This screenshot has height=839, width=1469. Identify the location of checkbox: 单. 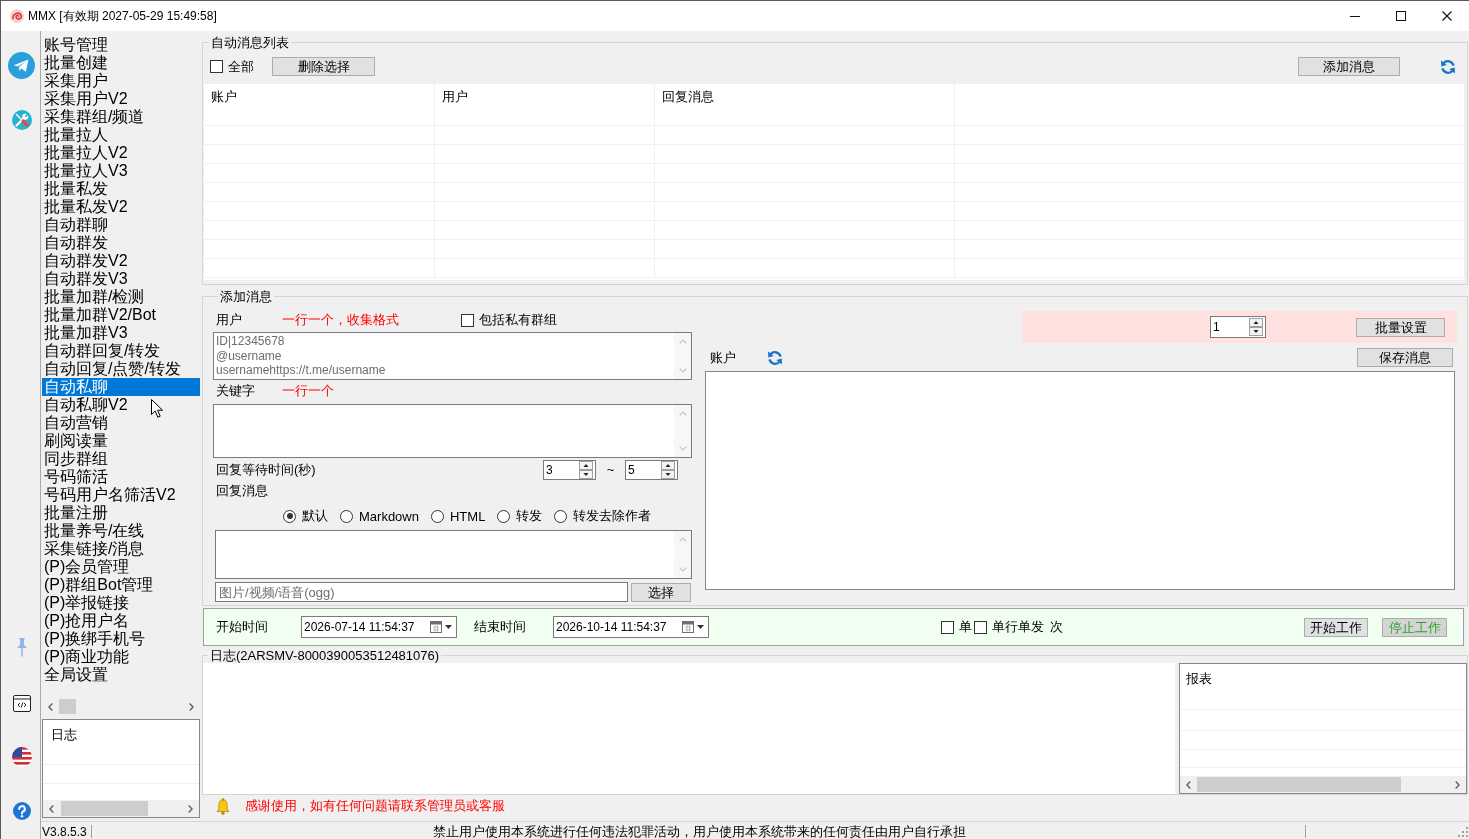
(956, 627).